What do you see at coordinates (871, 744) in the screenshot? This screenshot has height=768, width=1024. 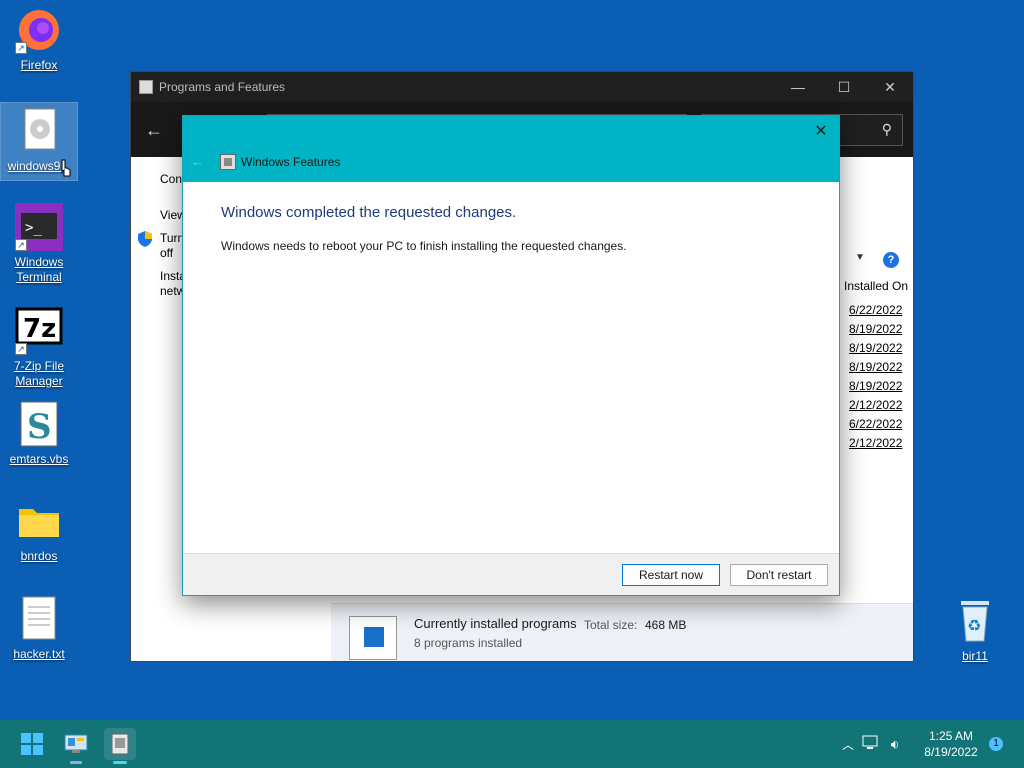 I see `network-icon` at bounding box center [871, 744].